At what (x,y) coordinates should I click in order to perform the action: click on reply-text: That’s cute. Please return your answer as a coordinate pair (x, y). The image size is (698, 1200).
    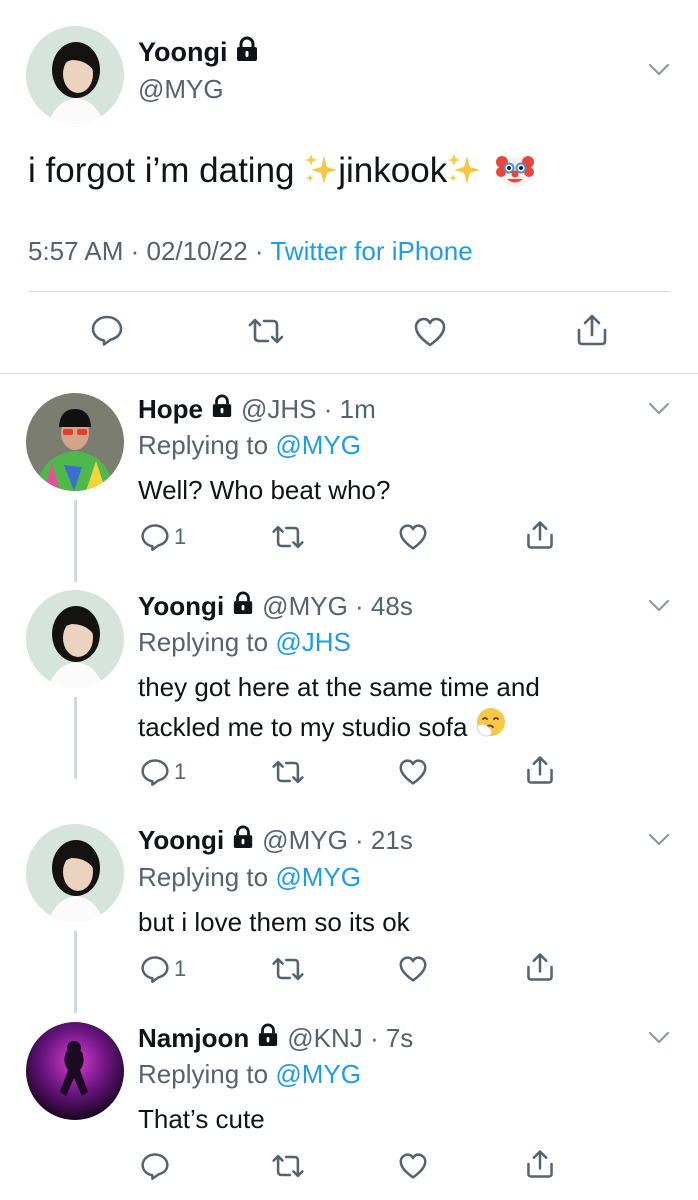
    Looking at the image, I should click on (201, 1119).